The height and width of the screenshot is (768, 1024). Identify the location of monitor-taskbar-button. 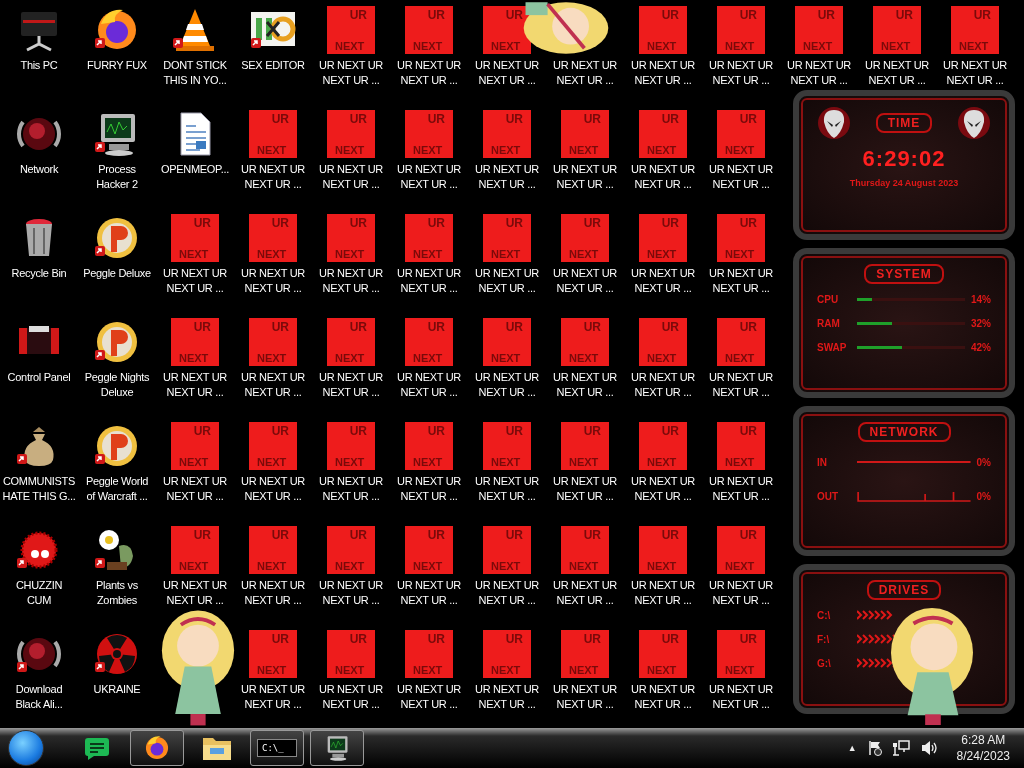
(337, 748).